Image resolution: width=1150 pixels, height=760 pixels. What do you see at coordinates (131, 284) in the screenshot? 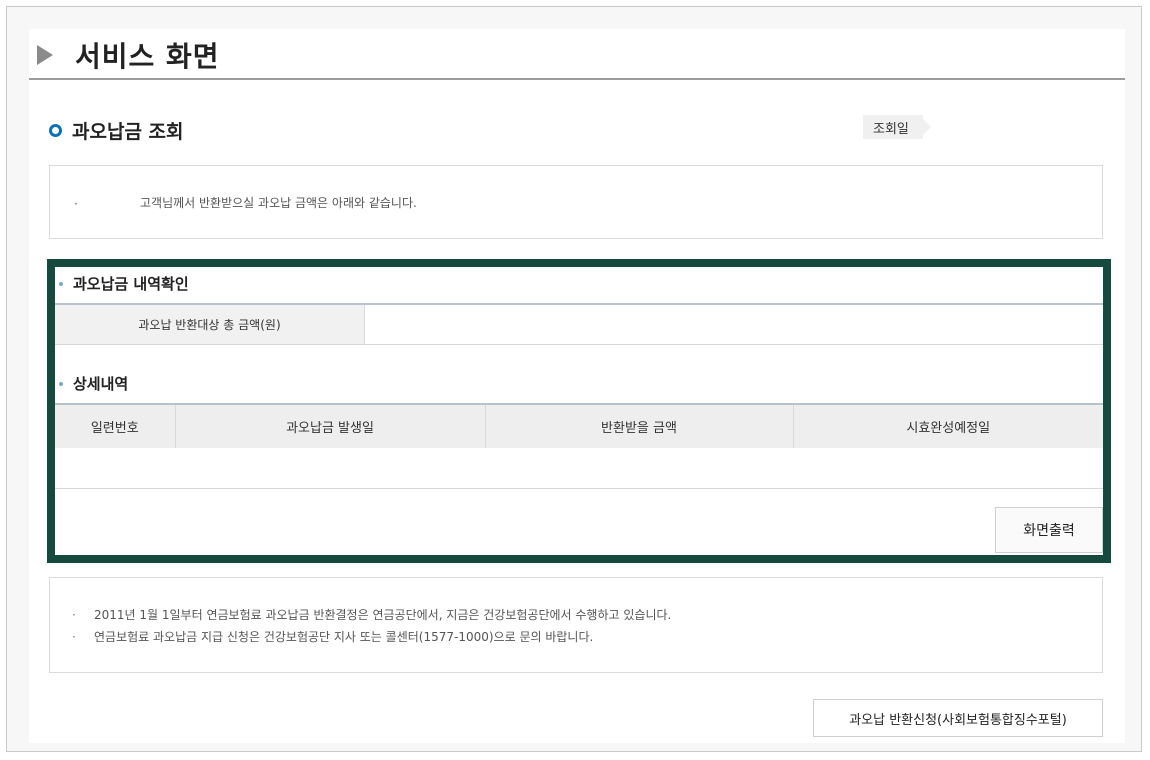
I see `summary-heading-text: 과오납금 내역확인` at bounding box center [131, 284].